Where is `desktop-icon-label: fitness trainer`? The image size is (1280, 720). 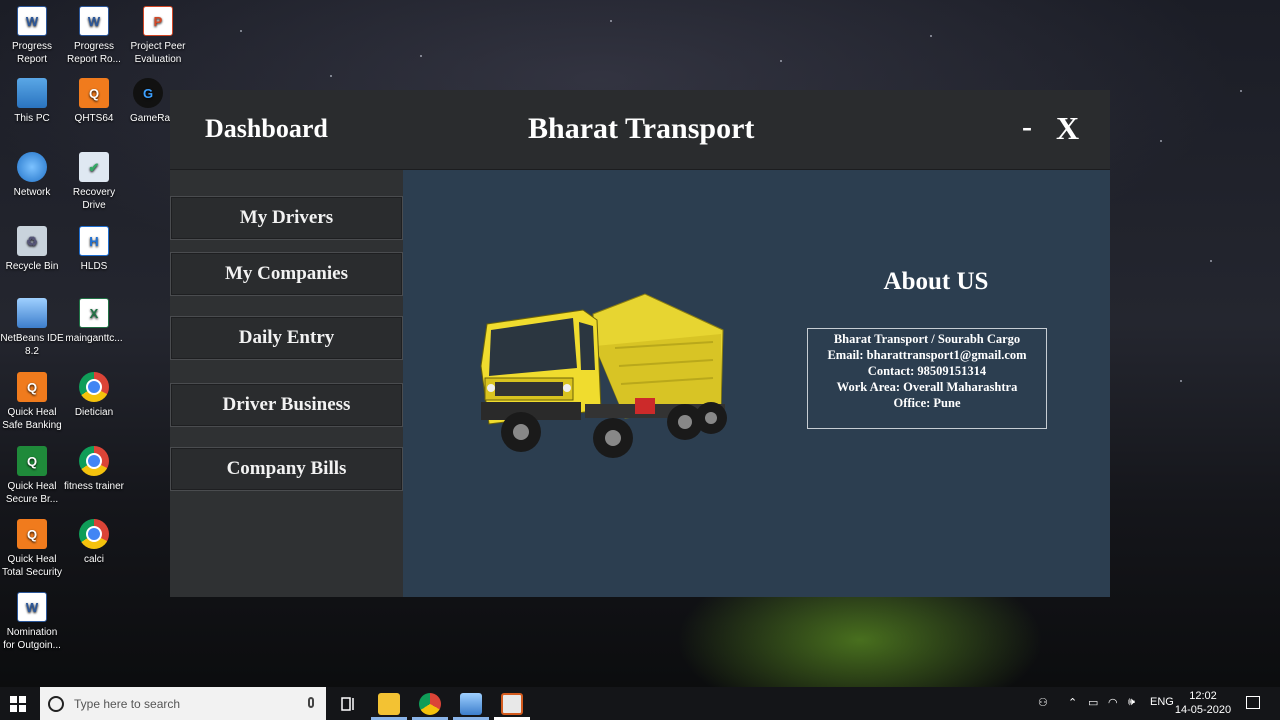 desktop-icon-label: fitness trainer is located at coordinates (94, 486).